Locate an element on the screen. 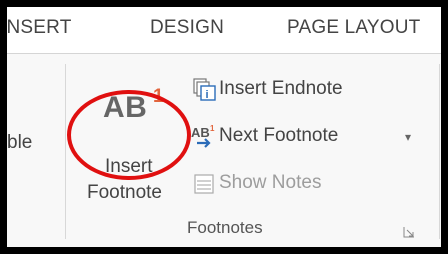 The width and height of the screenshot is (448, 254). footnotes-group-label: Footnotes is located at coordinates (225, 227).